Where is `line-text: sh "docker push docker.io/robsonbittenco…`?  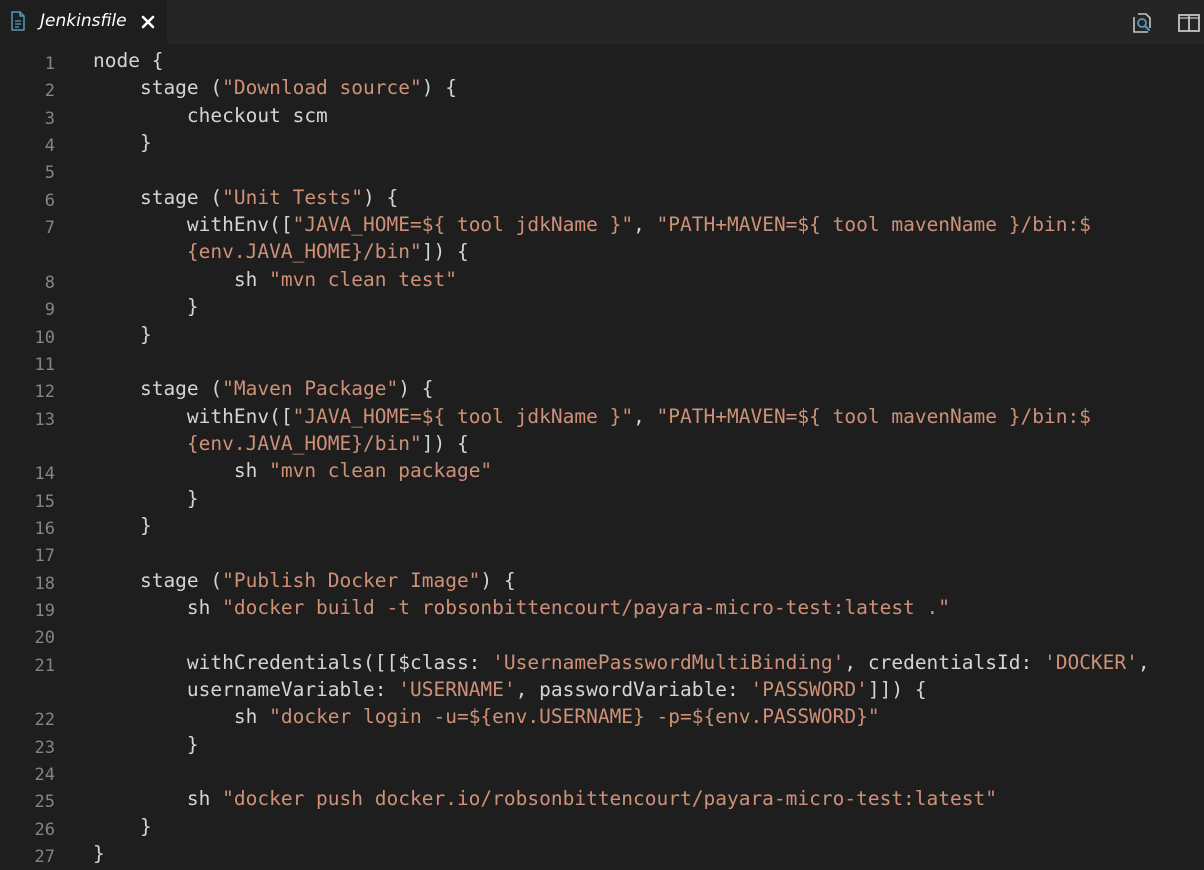
line-text: sh "docker push docker.io/robsonbittenco… is located at coordinates (545, 798).